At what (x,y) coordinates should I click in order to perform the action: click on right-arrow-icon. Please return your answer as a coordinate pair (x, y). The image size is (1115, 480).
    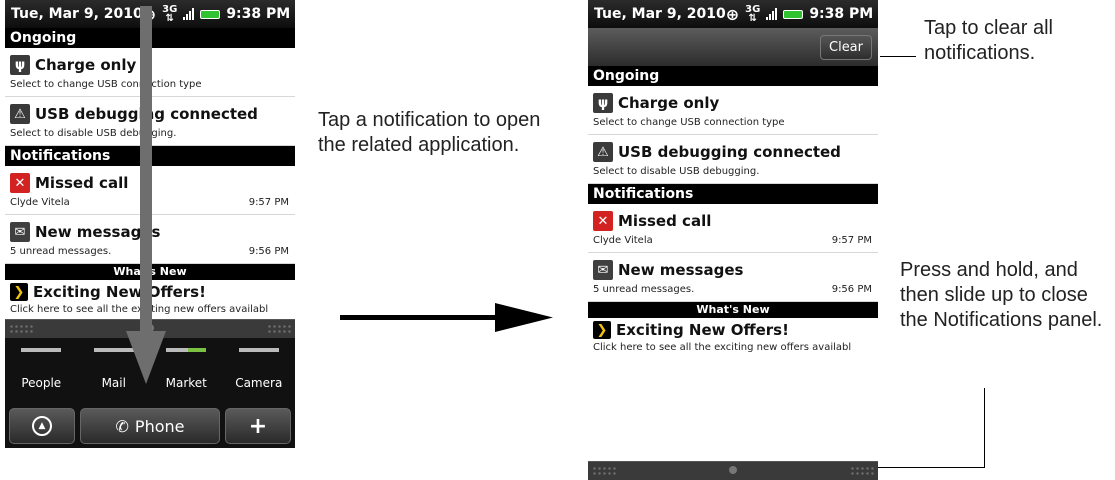
    Looking at the image, I should click on (446, 317).